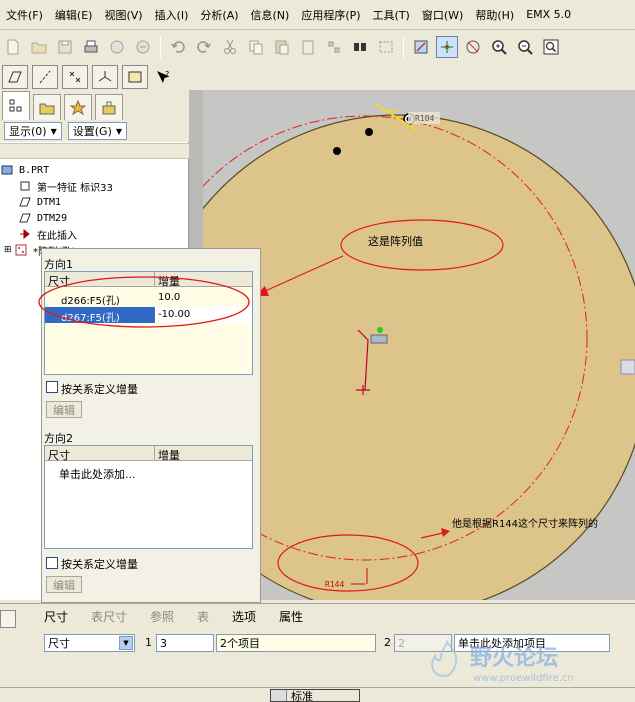 The image size is (635, 702). I want to click on graphics-edge-box, so click(627, 367).